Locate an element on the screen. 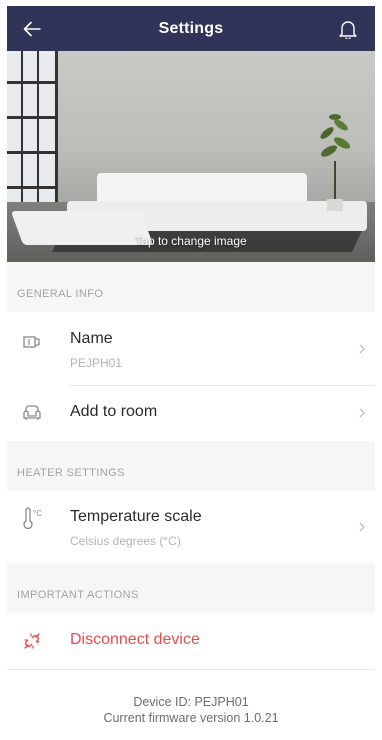 The width and height of the screenshot is (382, 740). add-to-room-row: Add to room is located at coordinates (191, 413).